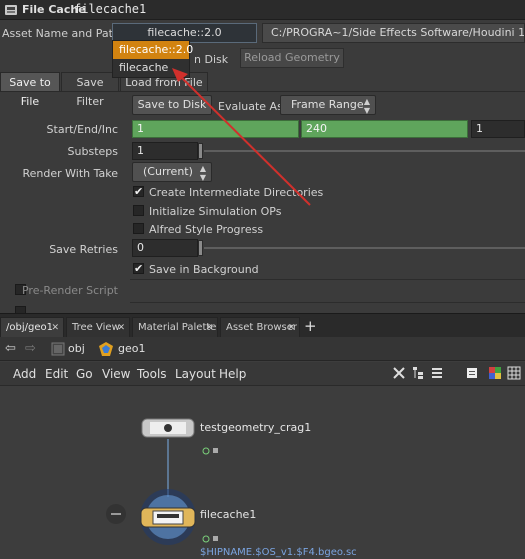 This screenshot has width=525, height=559. I want to click on node-label-filecache: filecache1, so click(228, 514).